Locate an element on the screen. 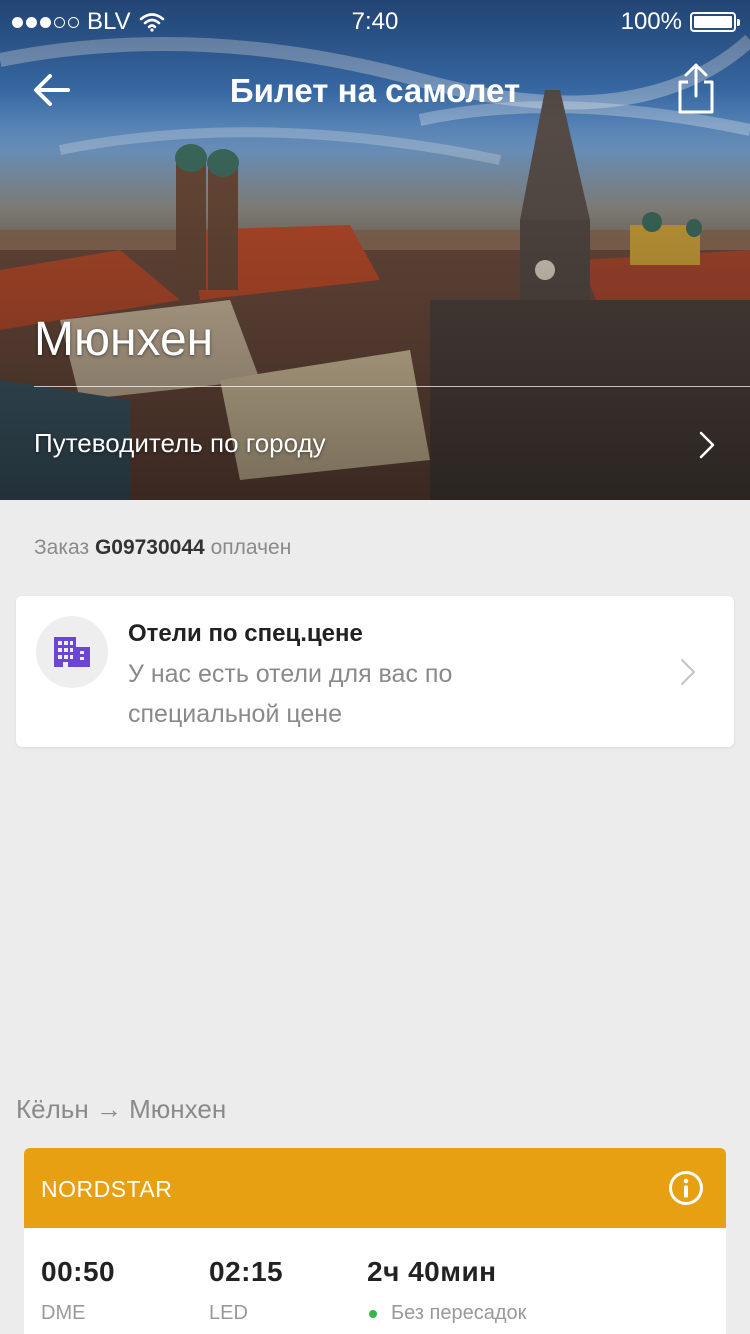 This screenshot has width=750, height=1334. order-paid-status: оплачен is located at coordinates (251, 547).